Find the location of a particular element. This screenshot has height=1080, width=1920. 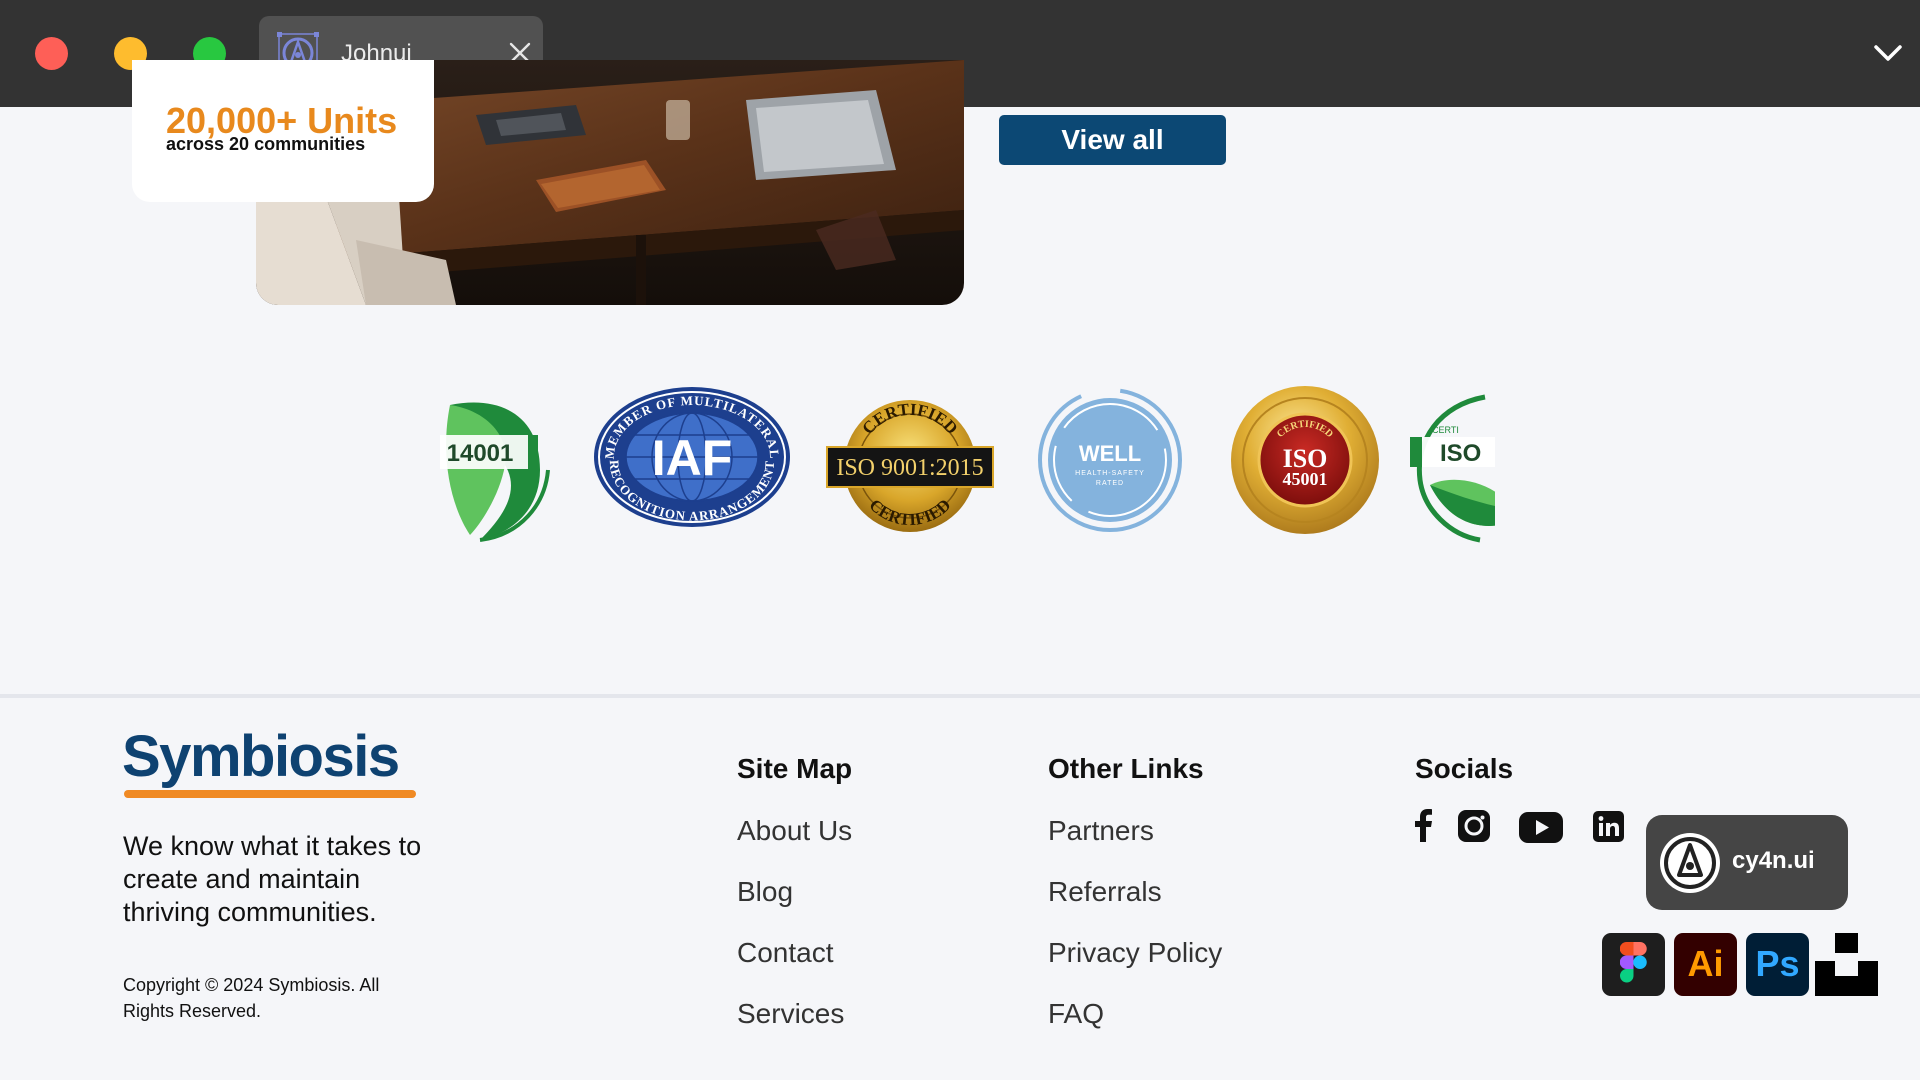

cy4n-text: cy4n.ui is located at coordinates (1773, 860).